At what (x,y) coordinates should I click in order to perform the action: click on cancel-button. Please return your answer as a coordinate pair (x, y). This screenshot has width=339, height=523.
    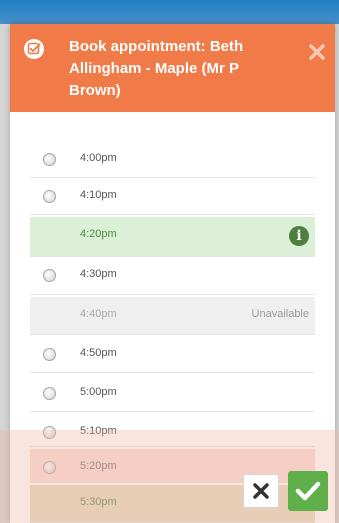
    Looking at the image, I should click on (261, 491).